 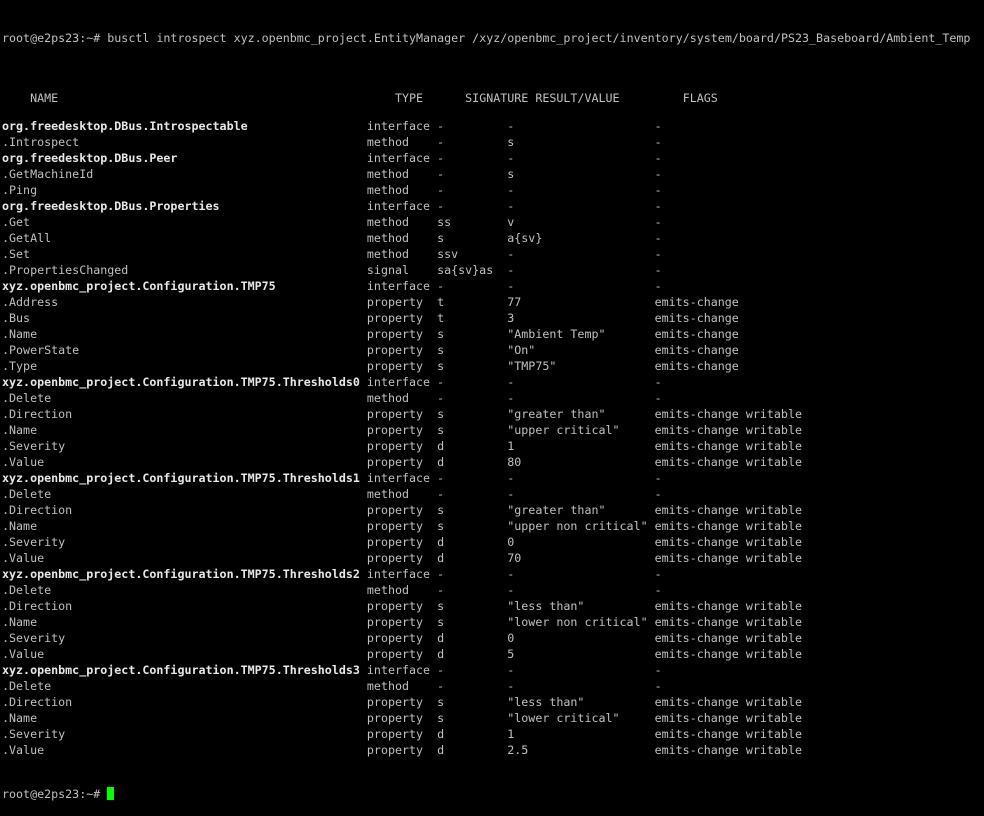 What do you see at coordinates (556, 510) in the screenshot?
I see `cell-result: "greater than"` at bounding box center [556, 510].